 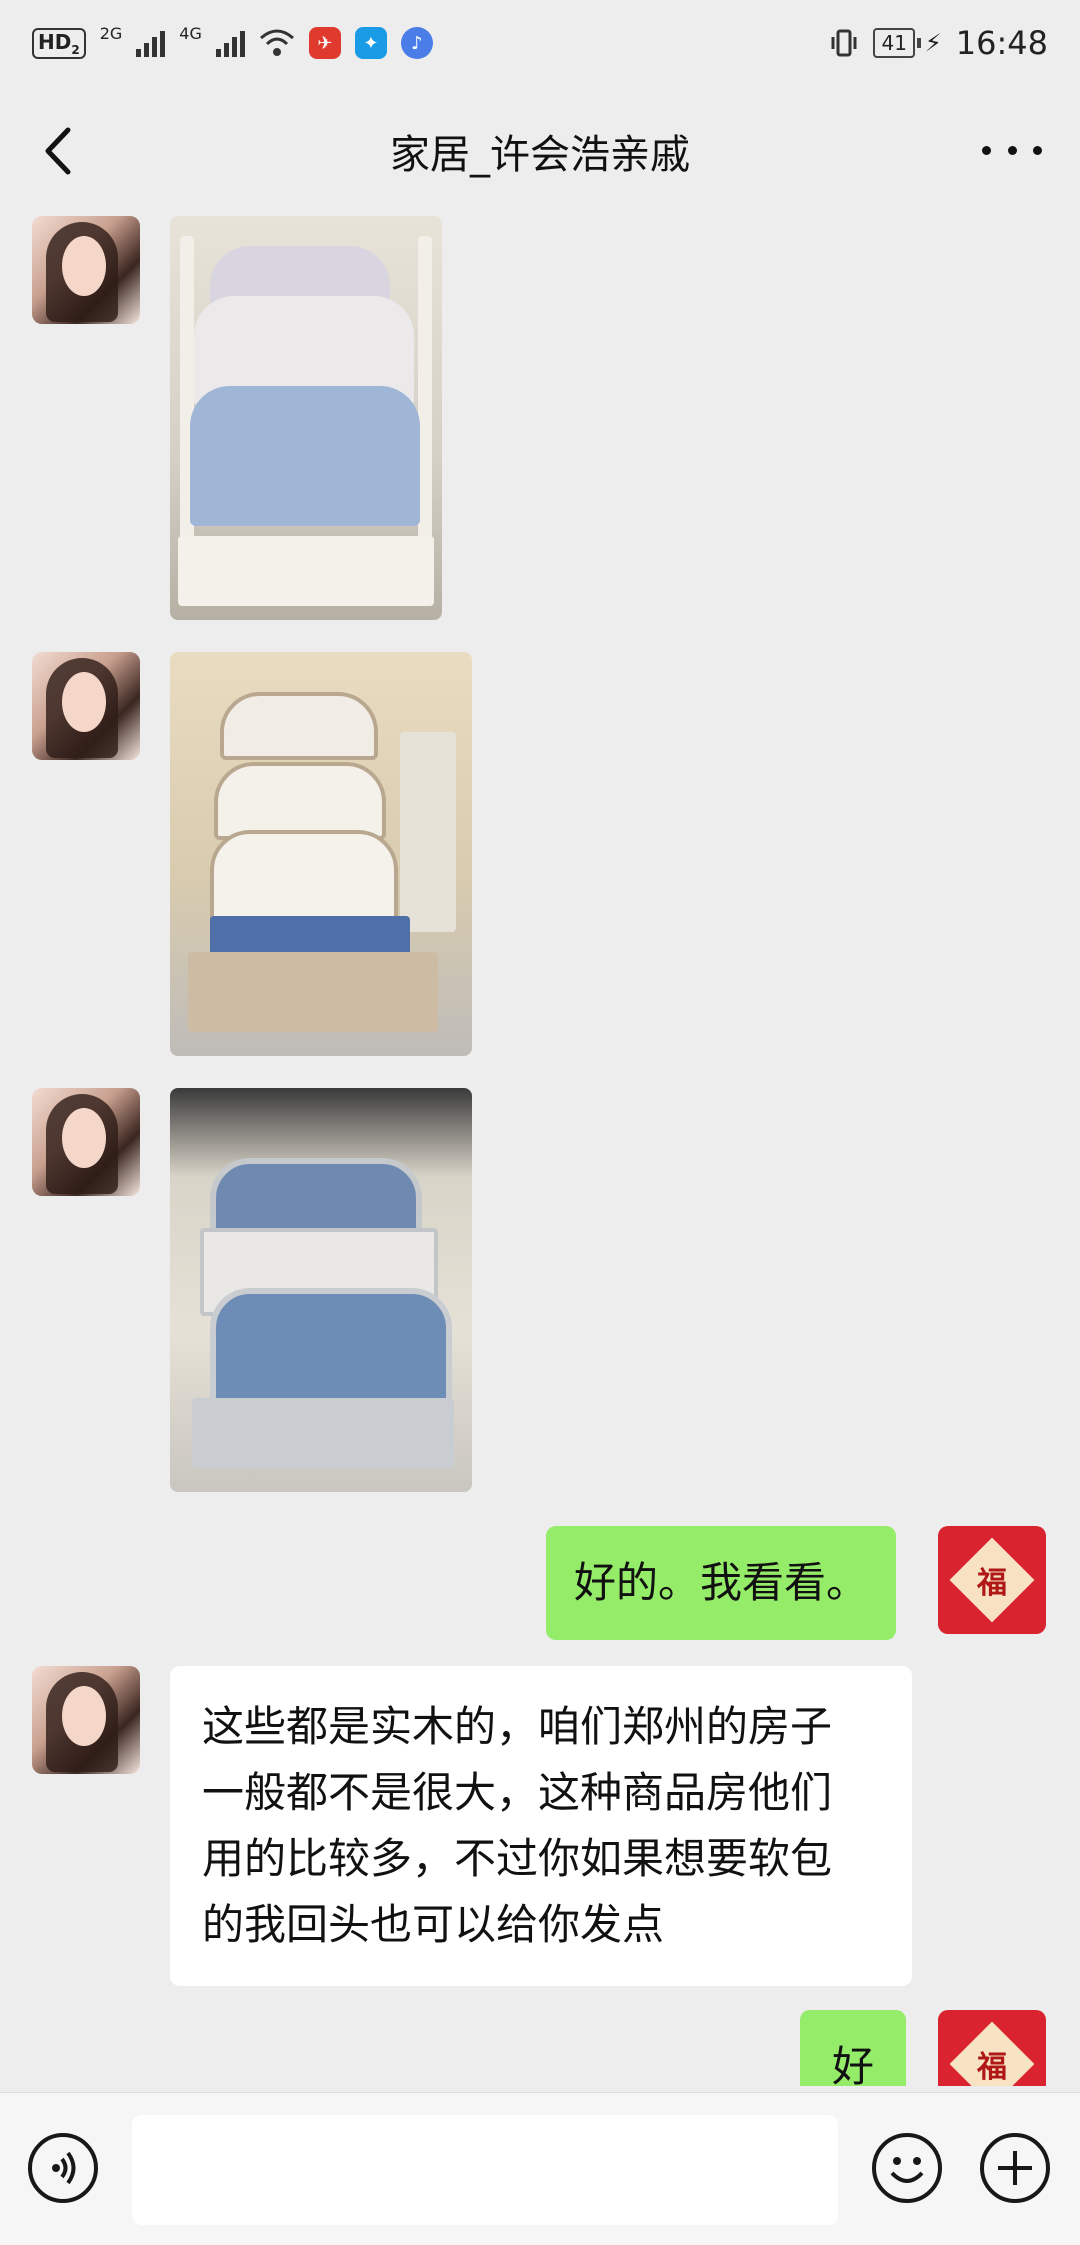 I want to click on message-line: 这些都是实木的，咱们郑州的房子, so click(x=517, y=1726).